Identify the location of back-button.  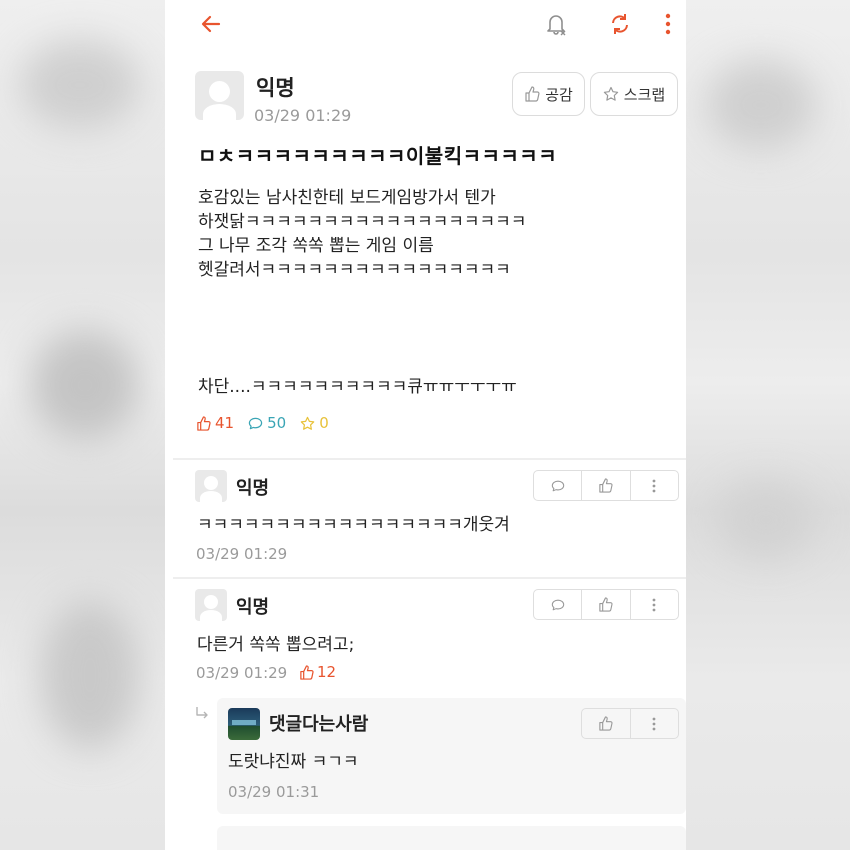
(211, 24).